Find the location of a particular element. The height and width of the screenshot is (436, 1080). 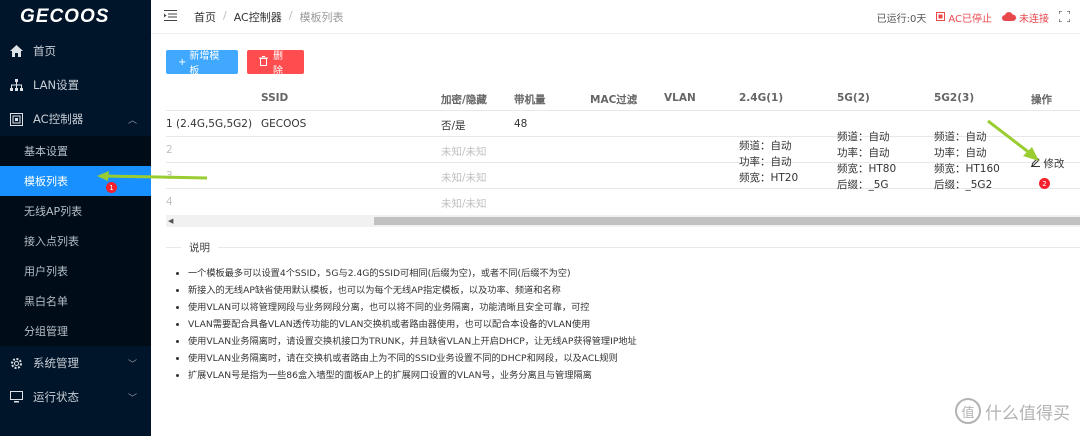

column-header: 加密/隐藏 is located at coordinates (464, 100).